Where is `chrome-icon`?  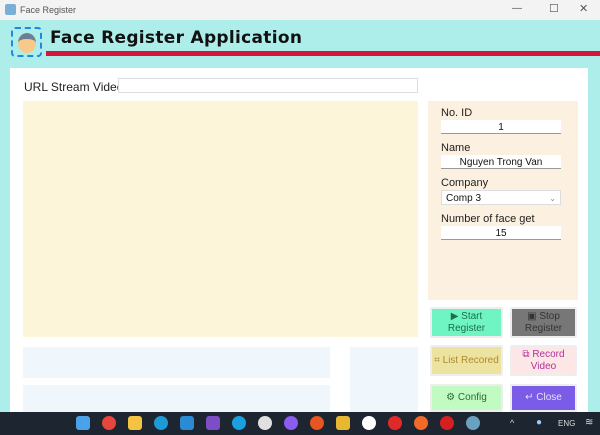
chrome-icon is located at coordinates (109, 423).